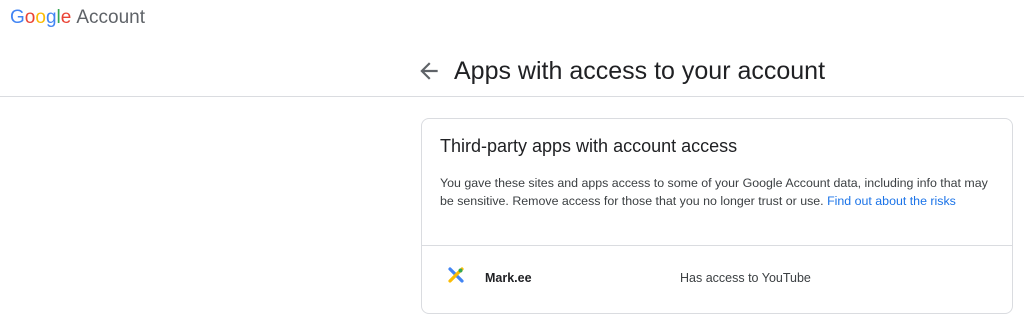 The width and height of the screenshot is (1024, 323). Describe the element at coordinates (640, 71) in the screenshot. I see `page-title: Apps with access to your account` at that location.